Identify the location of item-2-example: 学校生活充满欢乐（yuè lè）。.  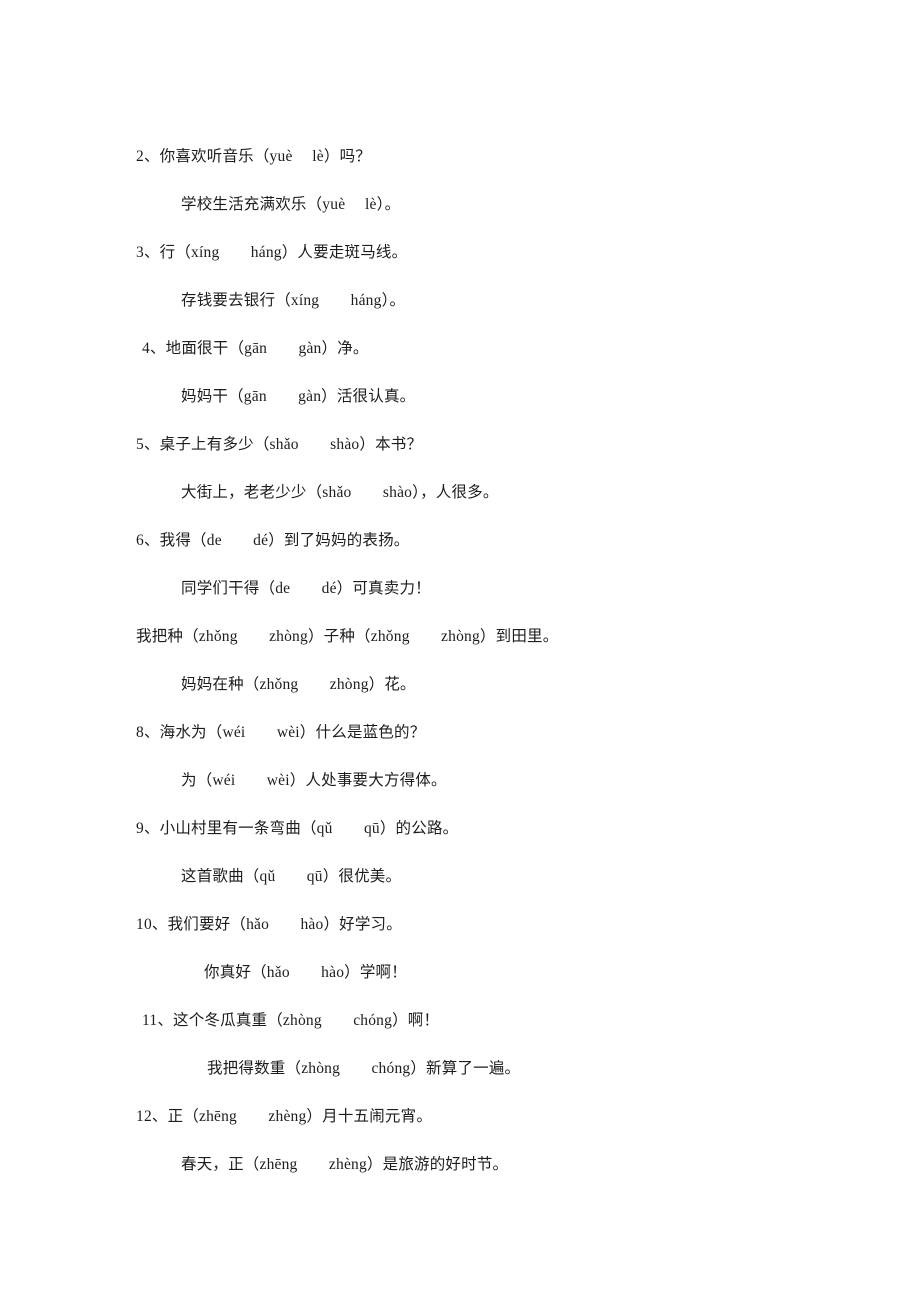
(291, 204).